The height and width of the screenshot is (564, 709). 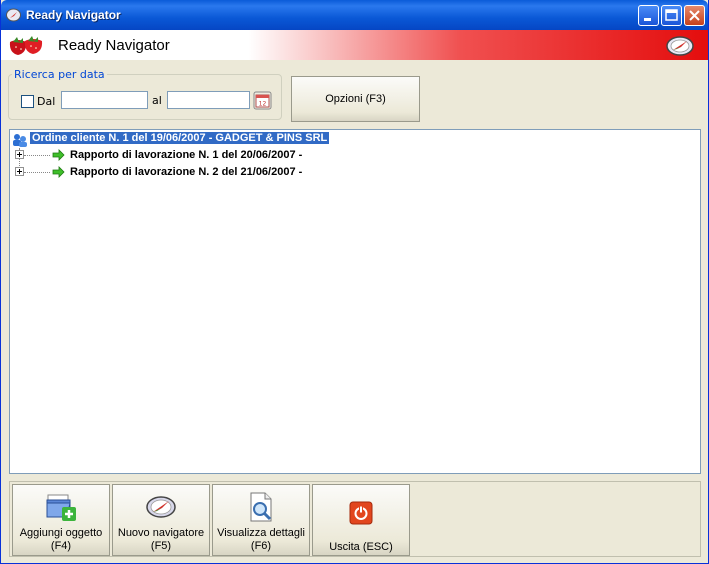 I want to click on from-date-input, so click(x=104, y=100).